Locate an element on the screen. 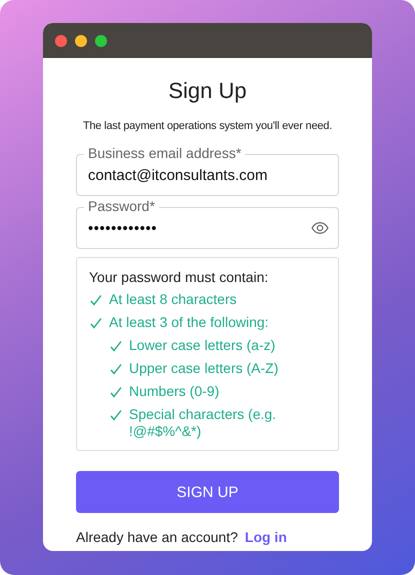 This screenshot has height=575, width=415. page-title: Sign Up is located at coordinates (207, 91).